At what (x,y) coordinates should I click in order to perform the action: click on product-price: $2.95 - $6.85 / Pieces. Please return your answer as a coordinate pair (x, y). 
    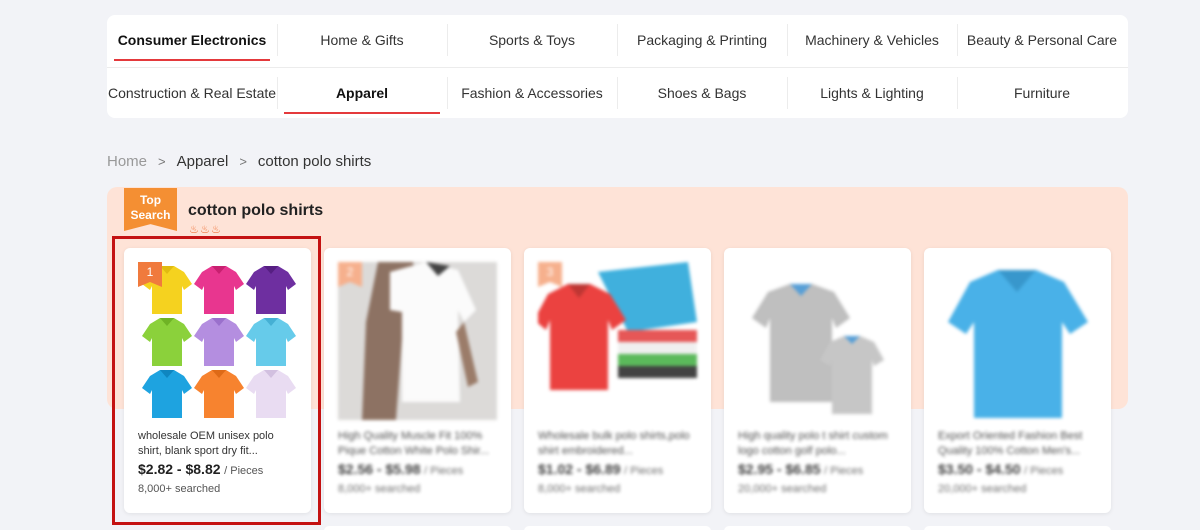
    Looking at the image, I should click on (800, 469).